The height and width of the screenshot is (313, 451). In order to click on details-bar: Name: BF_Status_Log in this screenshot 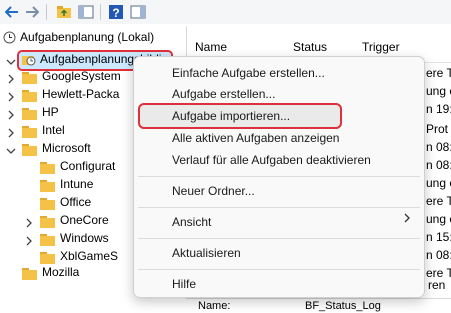, I will do `click(318, 305)`.